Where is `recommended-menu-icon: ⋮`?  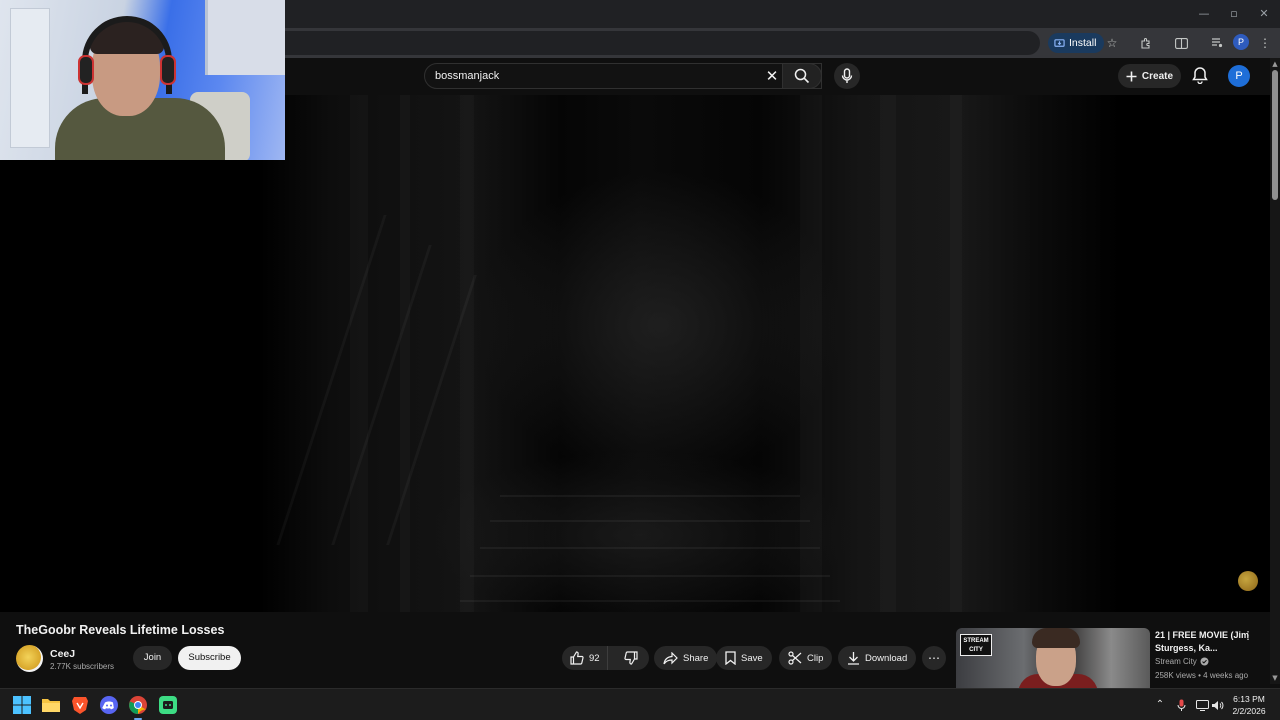
recommended-menu-icon: ⋮ is located at coordinates (1248, 636).